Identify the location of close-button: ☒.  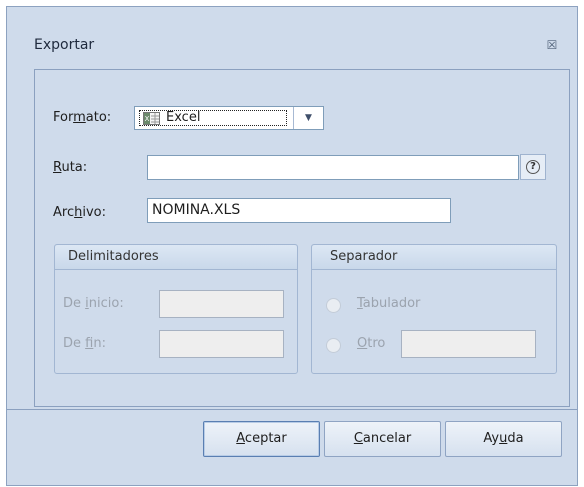
(552, 45).